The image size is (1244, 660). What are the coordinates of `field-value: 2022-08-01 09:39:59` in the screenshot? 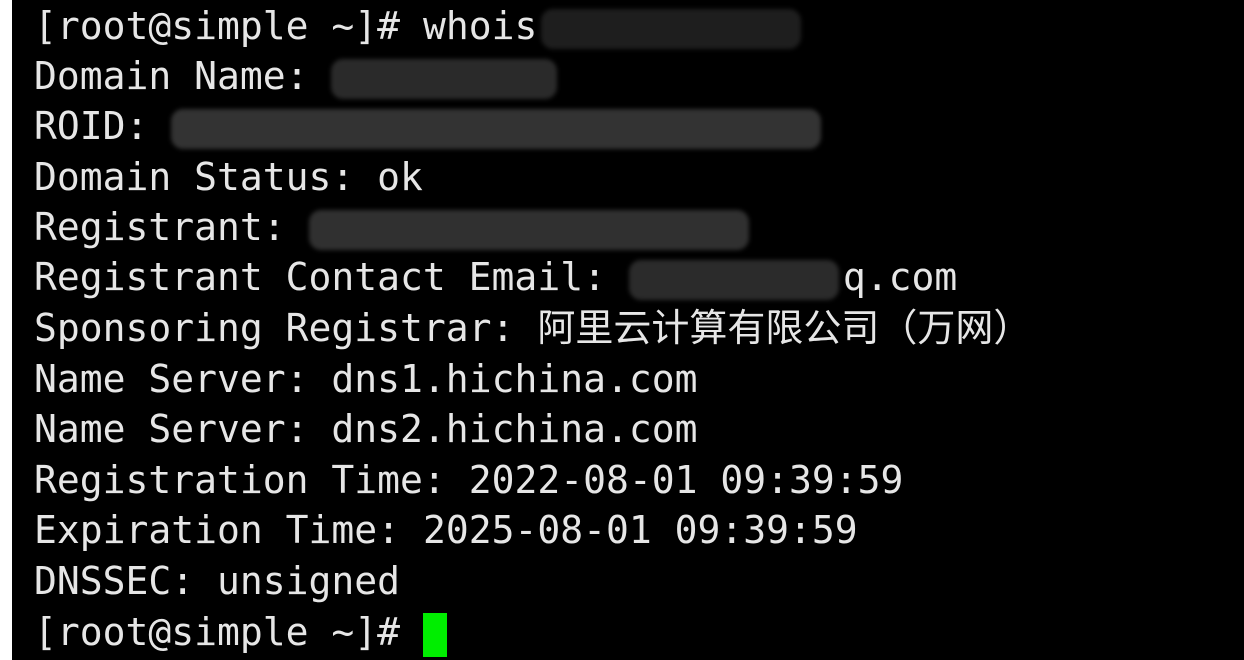 It's located at (686, 480).